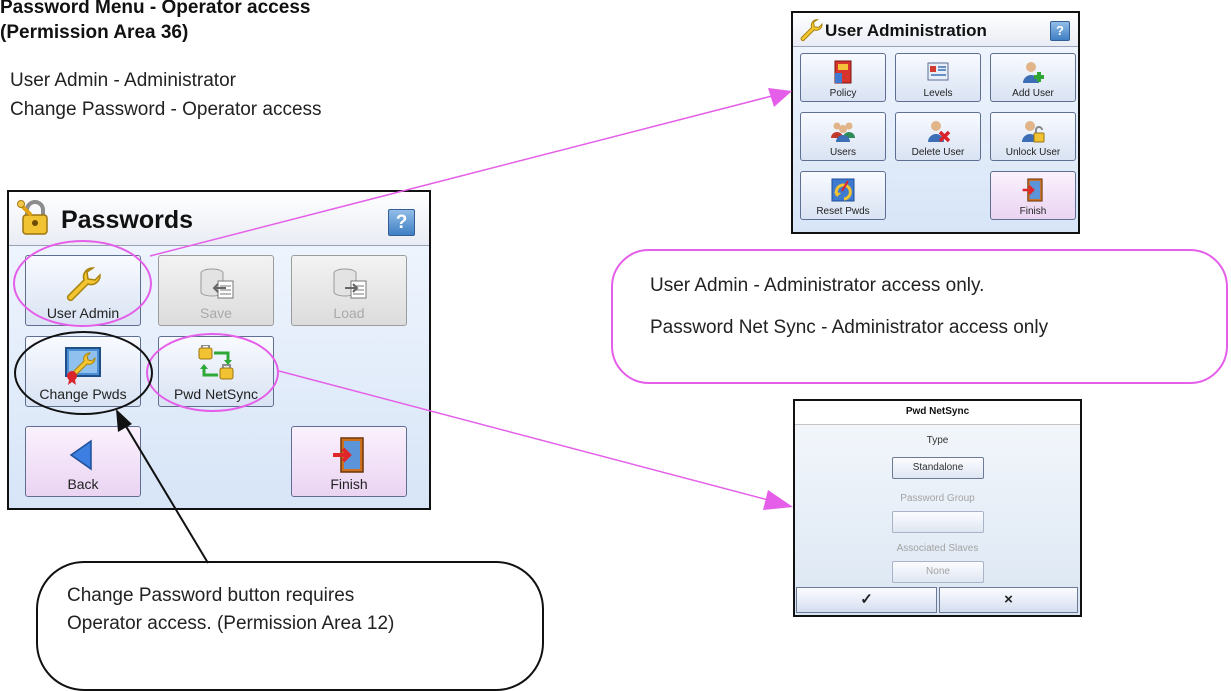 The width and height of the screenshot is (1231, 691). Describe the element at coordinates (83, 484) in the screenshot. I see `back-label: Back` at that location.